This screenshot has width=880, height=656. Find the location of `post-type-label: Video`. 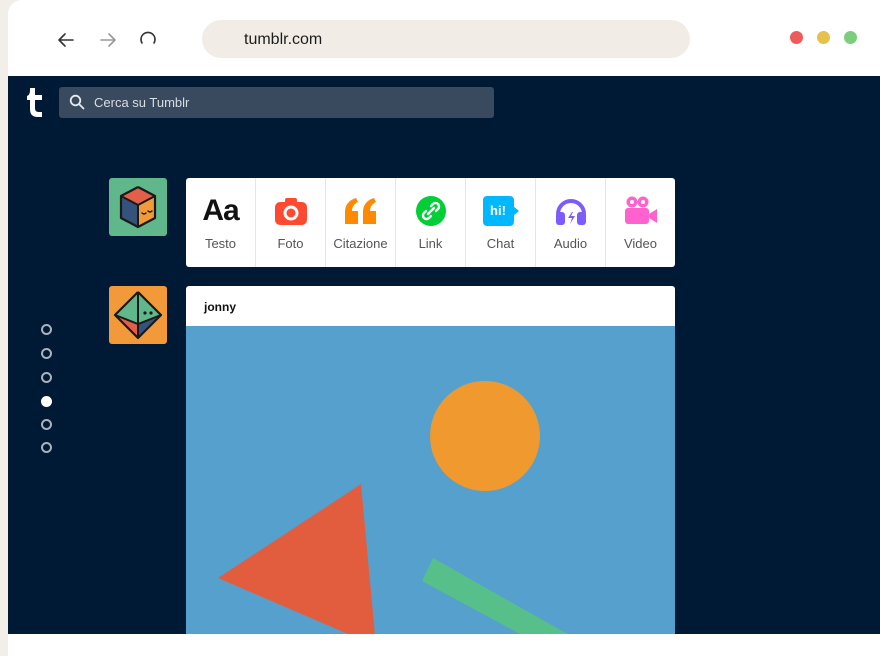

post-type-label: Video is located at coordinates (640, 243).